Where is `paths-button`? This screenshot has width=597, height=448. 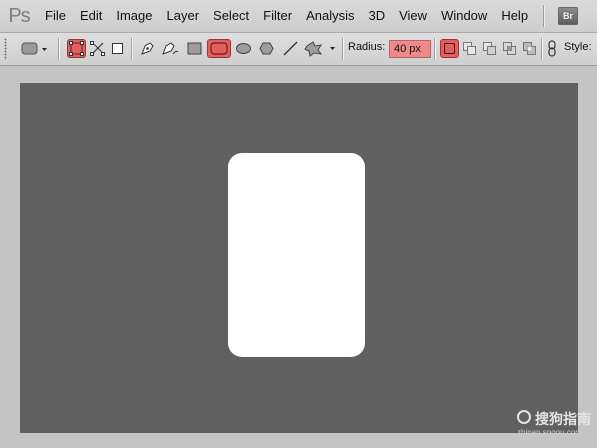
paths-button is located at coordinates (97, 48).